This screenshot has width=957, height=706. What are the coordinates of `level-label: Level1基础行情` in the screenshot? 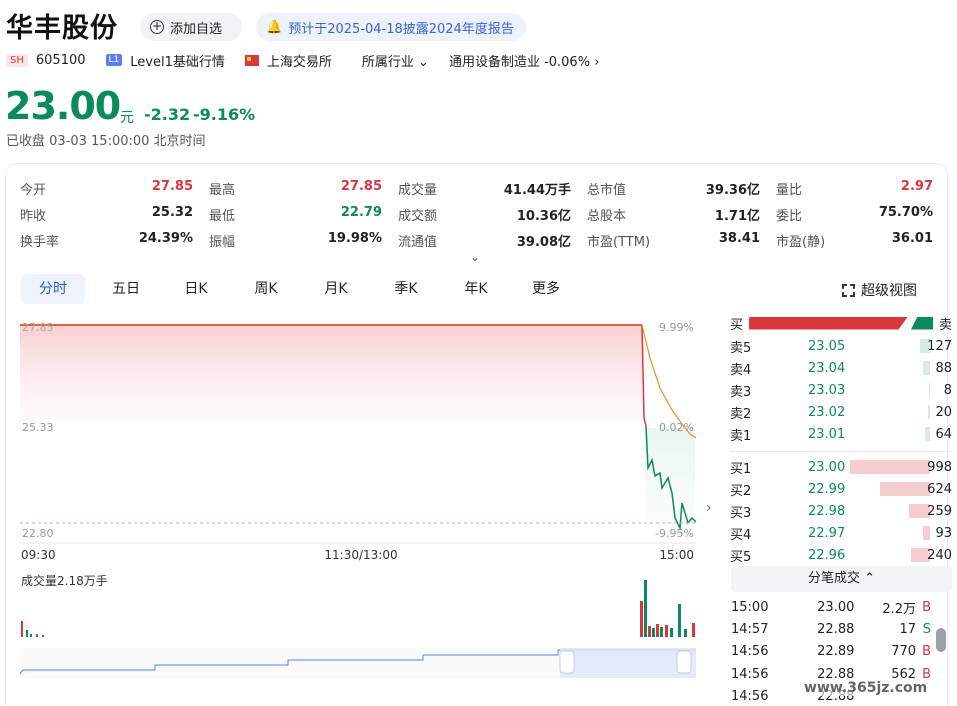 It's located at (177, 60).